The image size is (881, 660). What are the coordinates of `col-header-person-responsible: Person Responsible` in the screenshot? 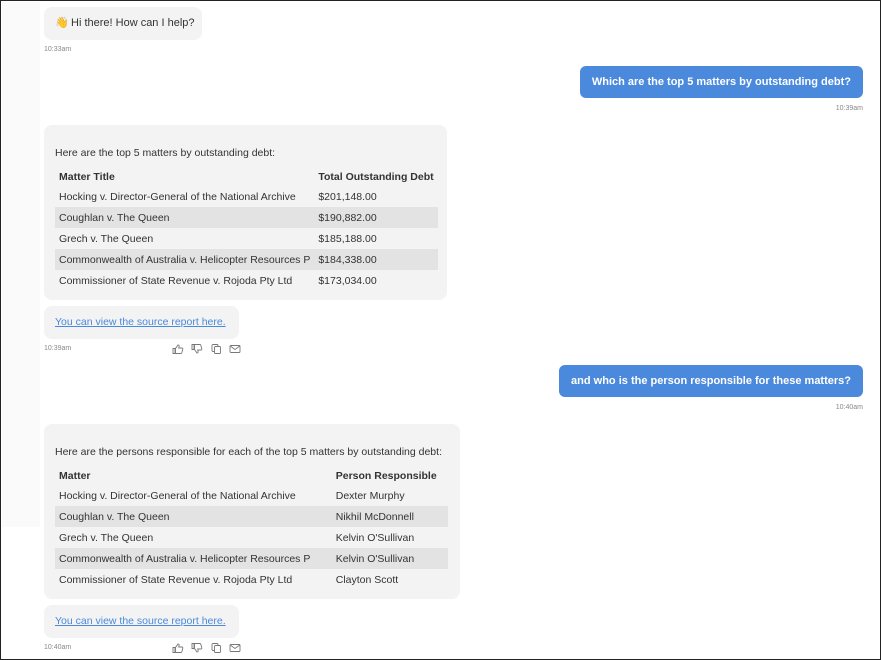 It's located at (386, 476).